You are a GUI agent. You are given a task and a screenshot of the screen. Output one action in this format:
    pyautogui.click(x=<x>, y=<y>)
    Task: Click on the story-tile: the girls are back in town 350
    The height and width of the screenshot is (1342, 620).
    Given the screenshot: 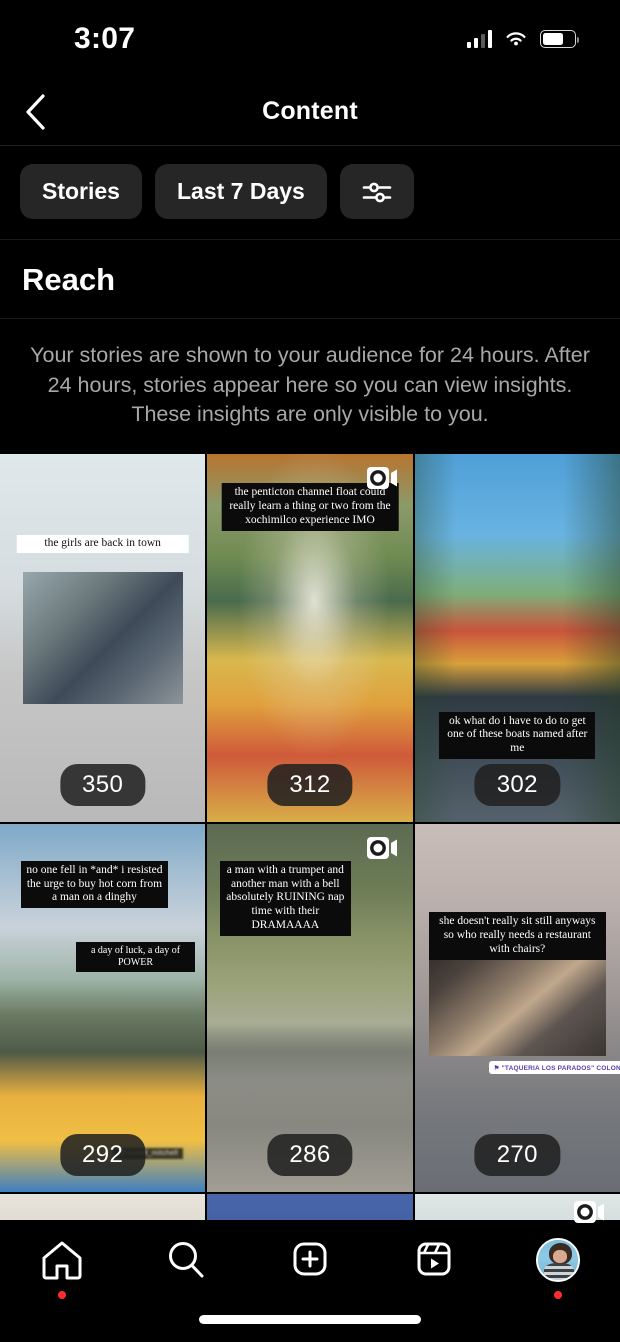 What is the action you would take?
    pyautogui.click(x=103, y=637)
    